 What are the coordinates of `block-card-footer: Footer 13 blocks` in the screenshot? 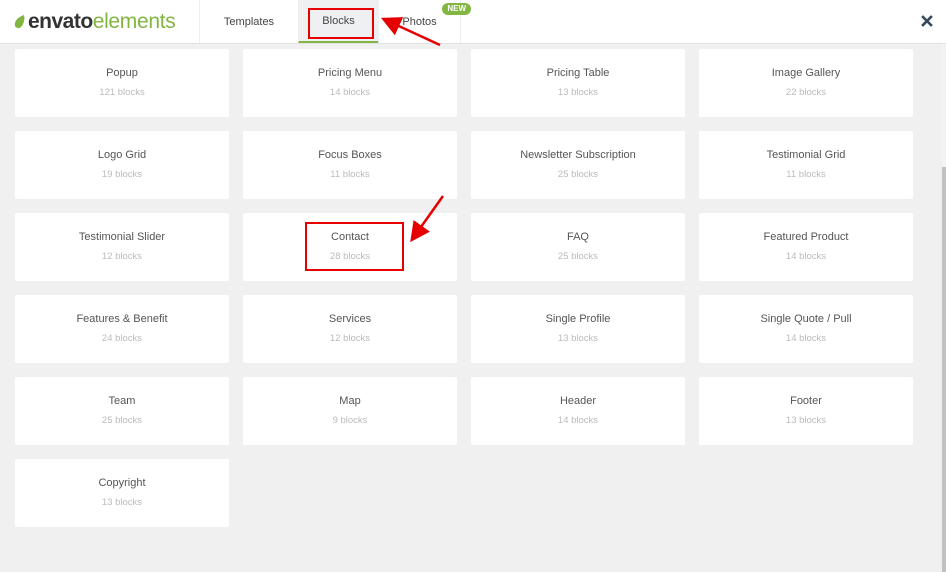 It's located at (806, 411).